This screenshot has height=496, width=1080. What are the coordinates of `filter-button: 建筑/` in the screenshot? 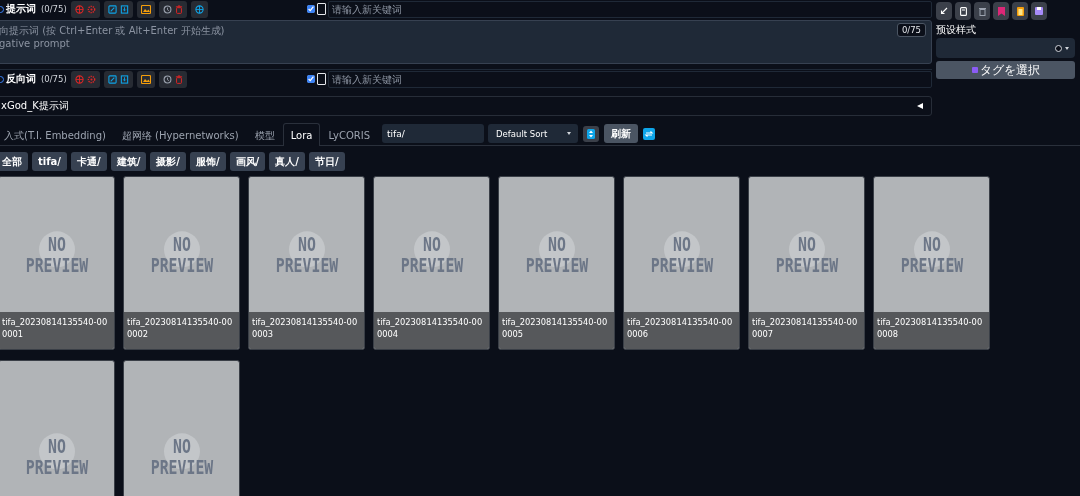 It's located at (128, 161).